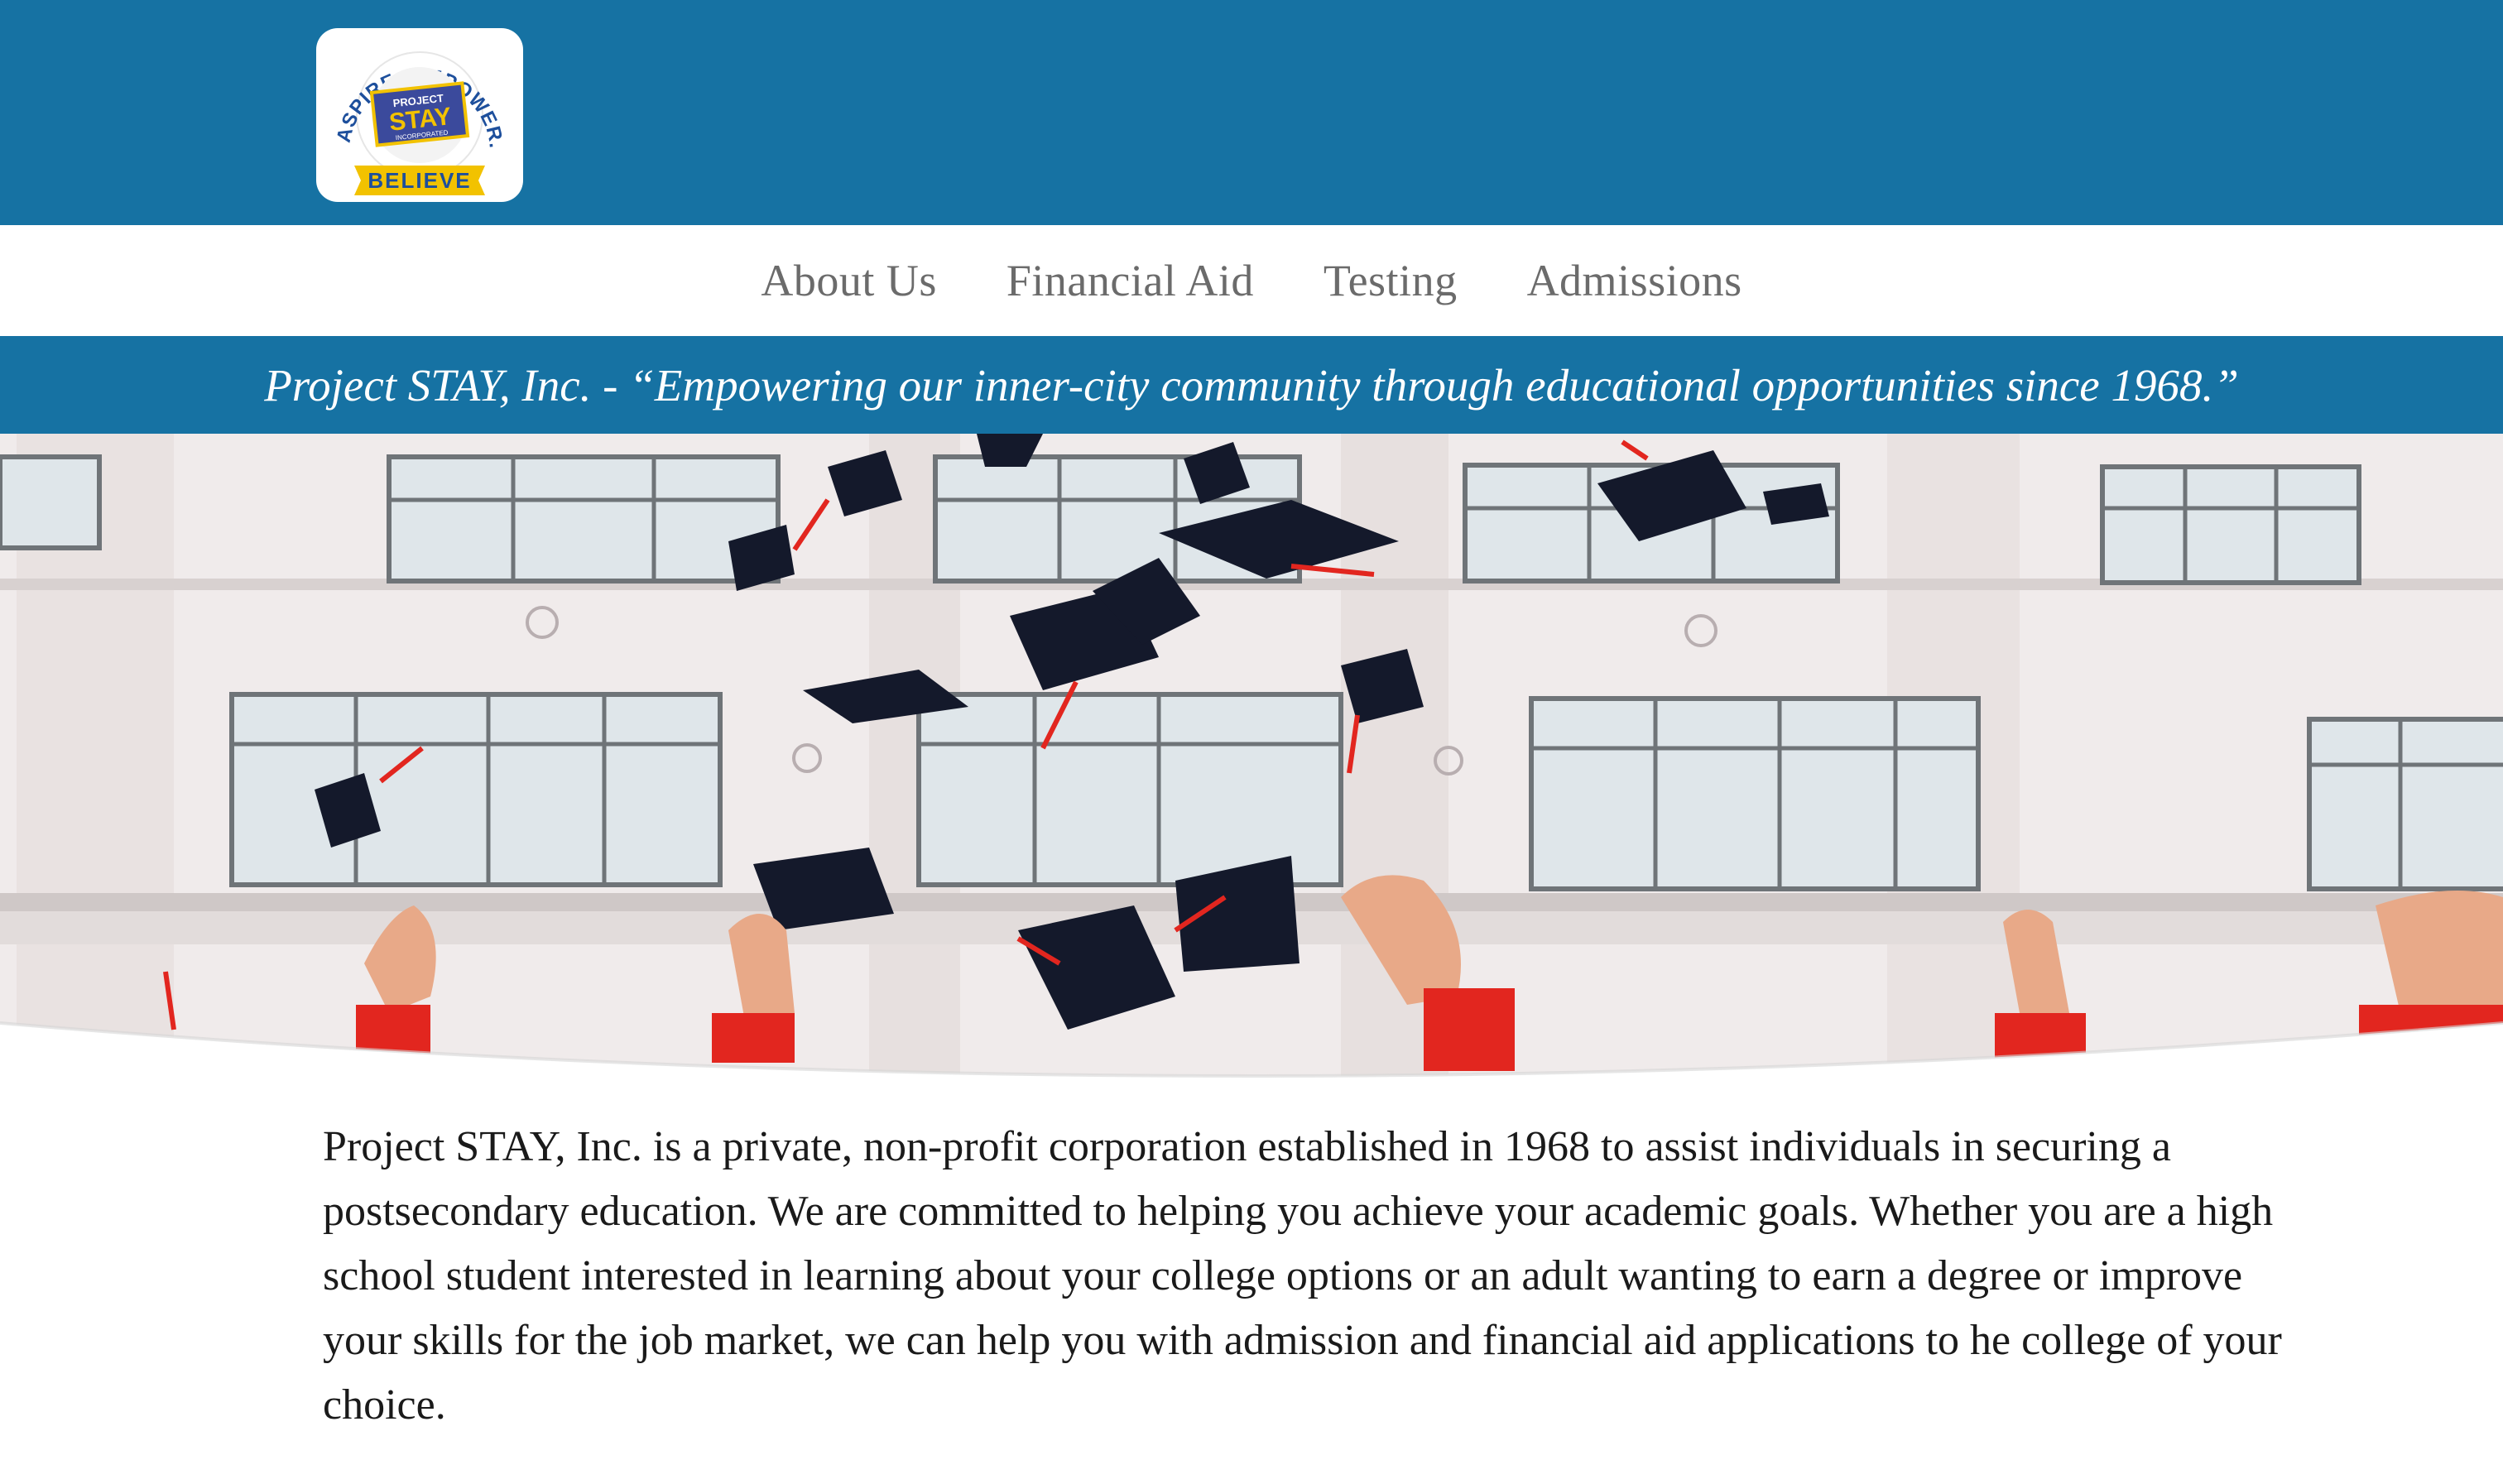  I want to click on nav-financial-aid: Financial Aid, so click(1130, 280).